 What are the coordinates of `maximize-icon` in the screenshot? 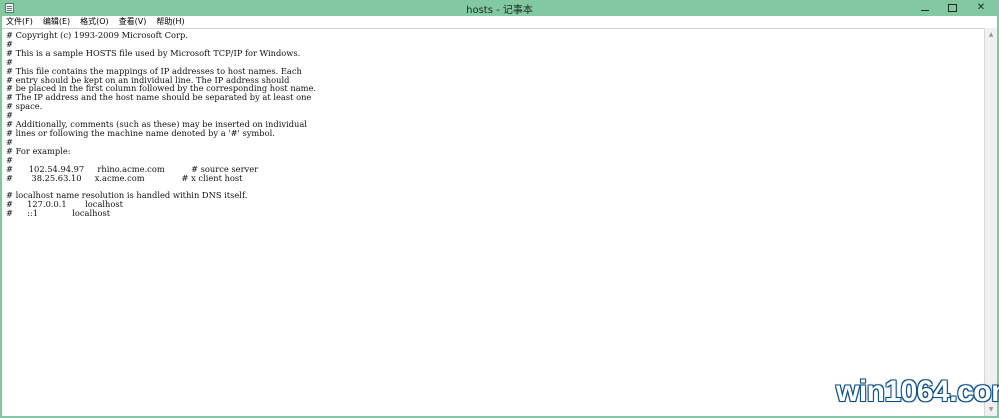 It's located at (952, 7).